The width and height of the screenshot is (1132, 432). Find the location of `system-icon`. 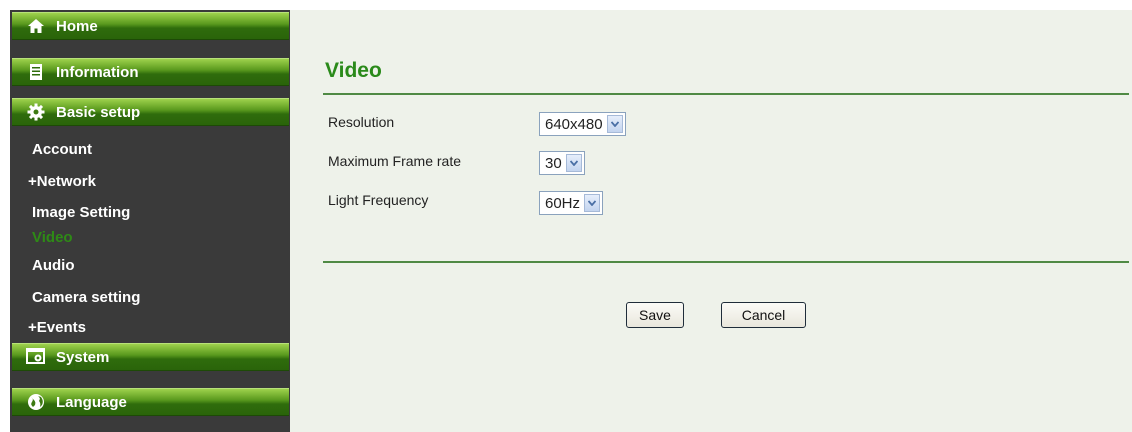

system-icon is located at coordinates (36, 357).